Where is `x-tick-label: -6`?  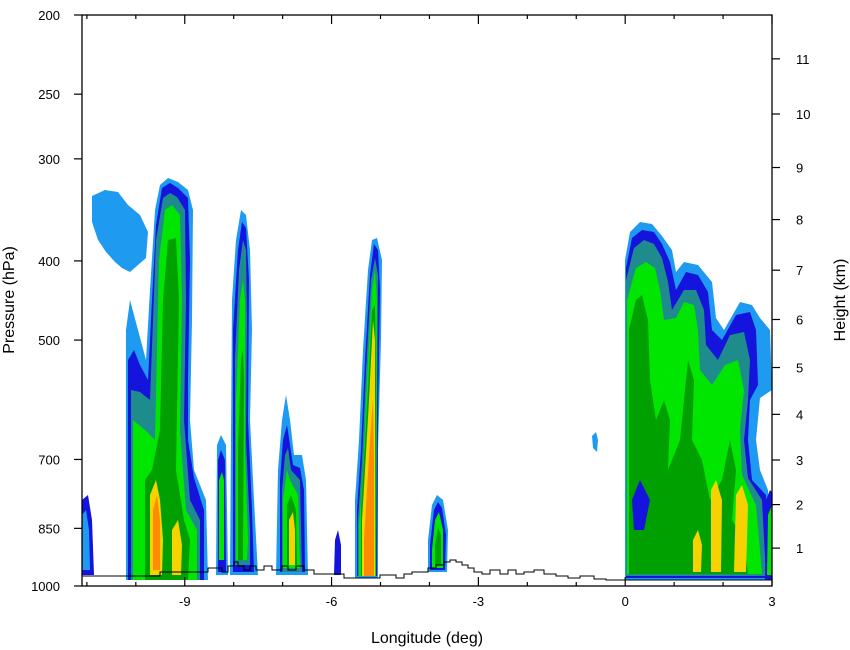
x-tick-label: -6 is located at coordinates (332, 601).